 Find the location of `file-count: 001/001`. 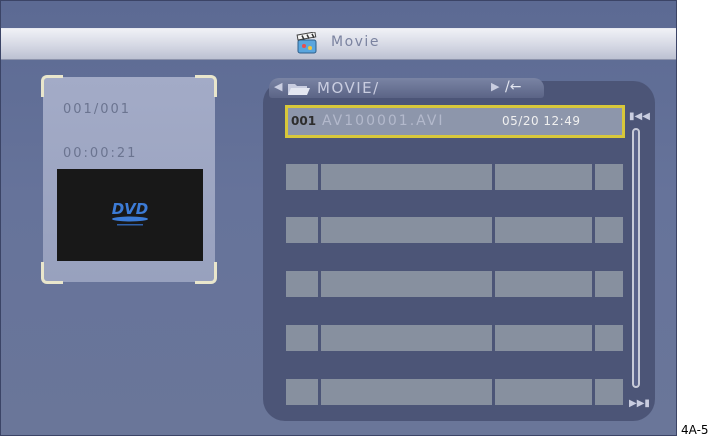

file-count: 001/001 is located at coordinates (97, 109).